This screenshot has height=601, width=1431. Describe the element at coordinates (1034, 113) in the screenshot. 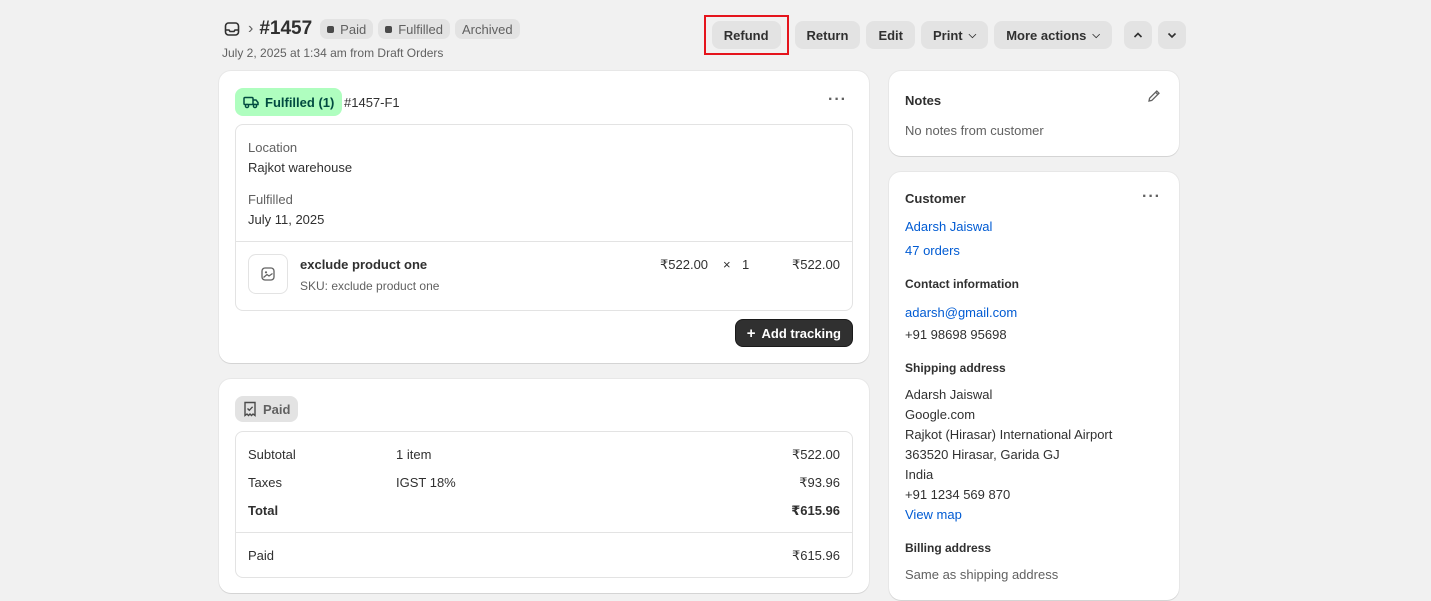

I see `notes-card: Notes No notes from customer` at that location.